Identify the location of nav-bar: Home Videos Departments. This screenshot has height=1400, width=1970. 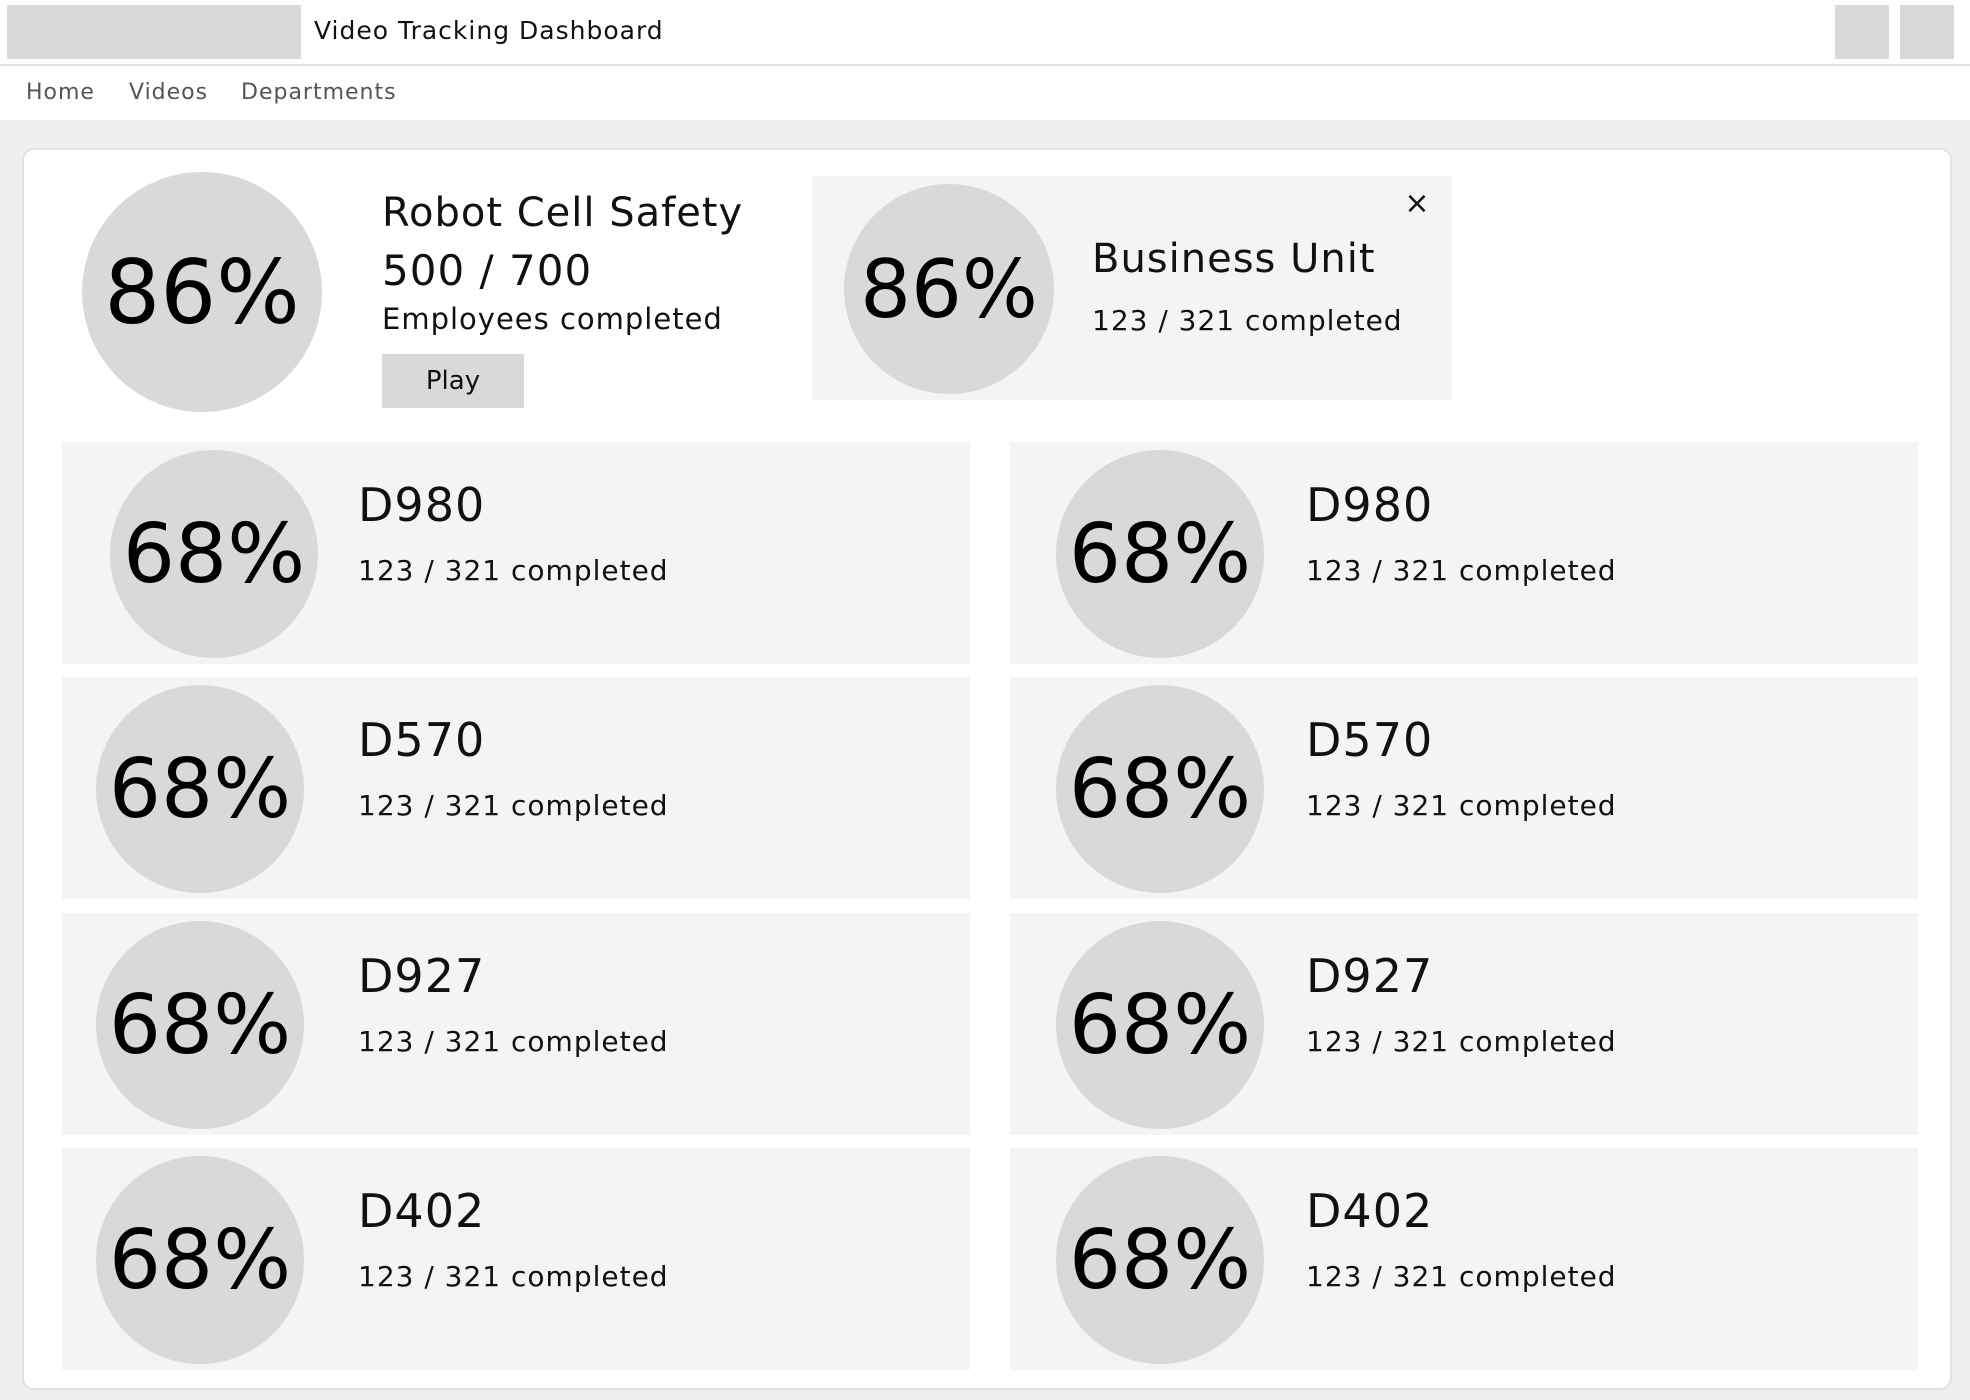
(985, 93).